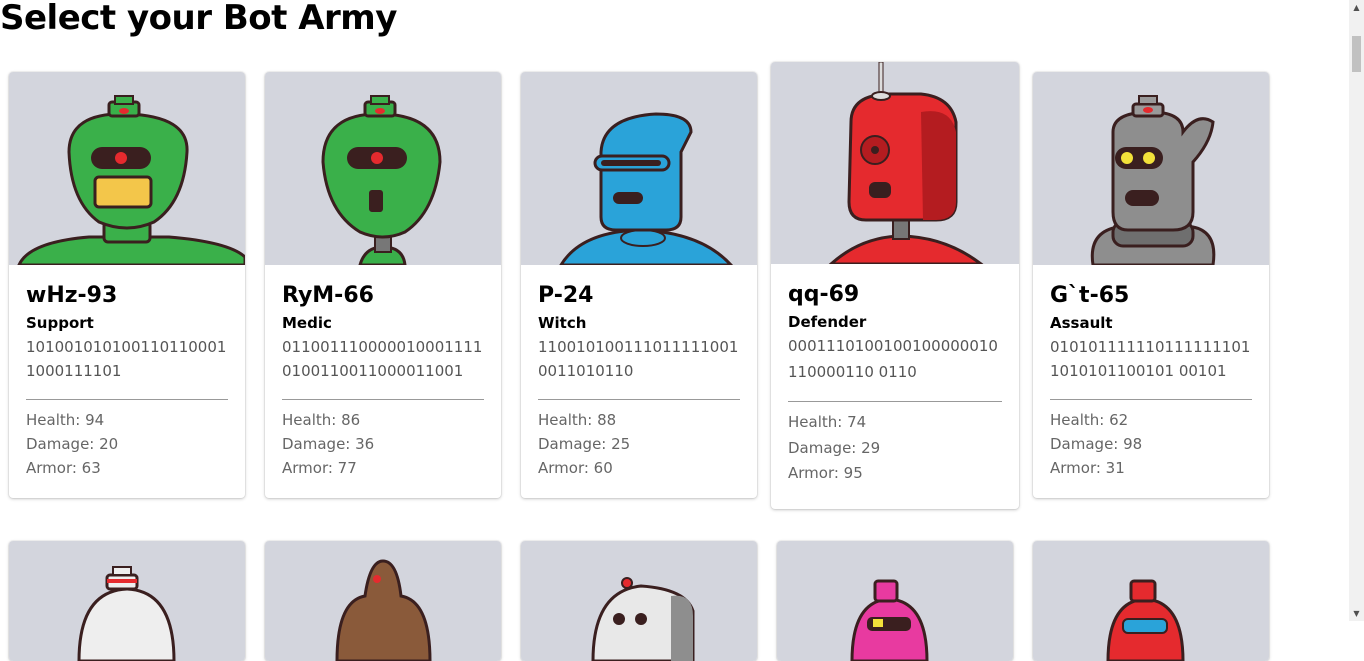 This screenshot has width=1364, height=661. I want to click on bot-damage: Damage: 36, so click(328, 444).